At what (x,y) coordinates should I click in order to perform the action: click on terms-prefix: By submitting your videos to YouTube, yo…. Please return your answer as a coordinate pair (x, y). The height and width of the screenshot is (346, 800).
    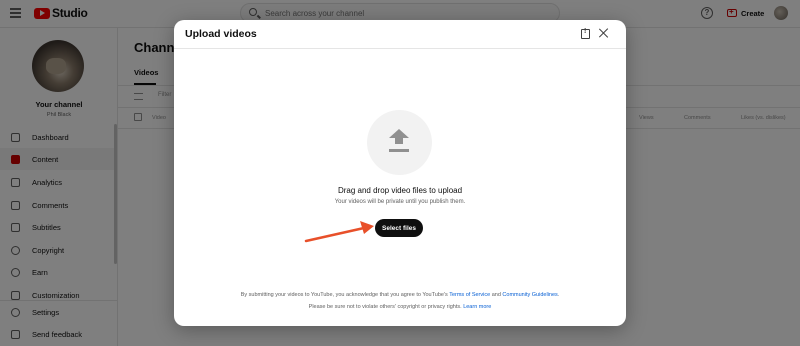
    Looking at the image, I should click on (344, 295).